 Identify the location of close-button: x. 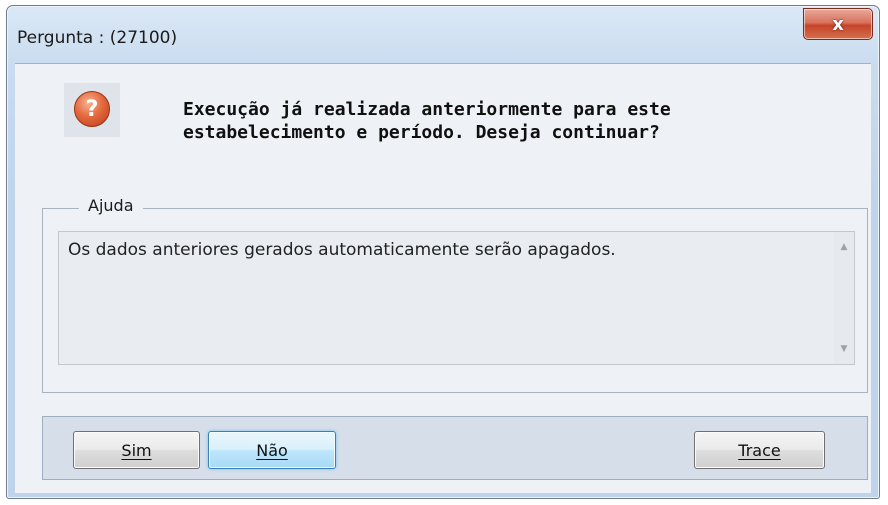
(838, 24).